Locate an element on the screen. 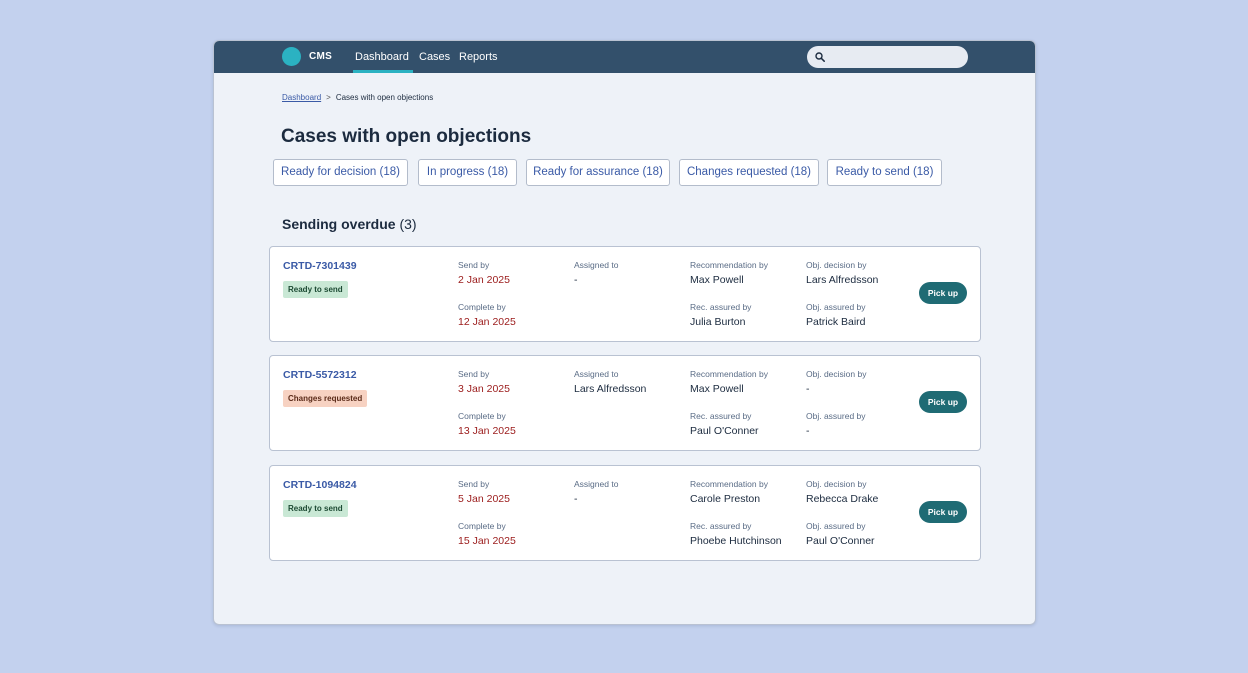 This screenshot has height=673, width=1248. brand-name: CMS is located at coordinates (321, 56).